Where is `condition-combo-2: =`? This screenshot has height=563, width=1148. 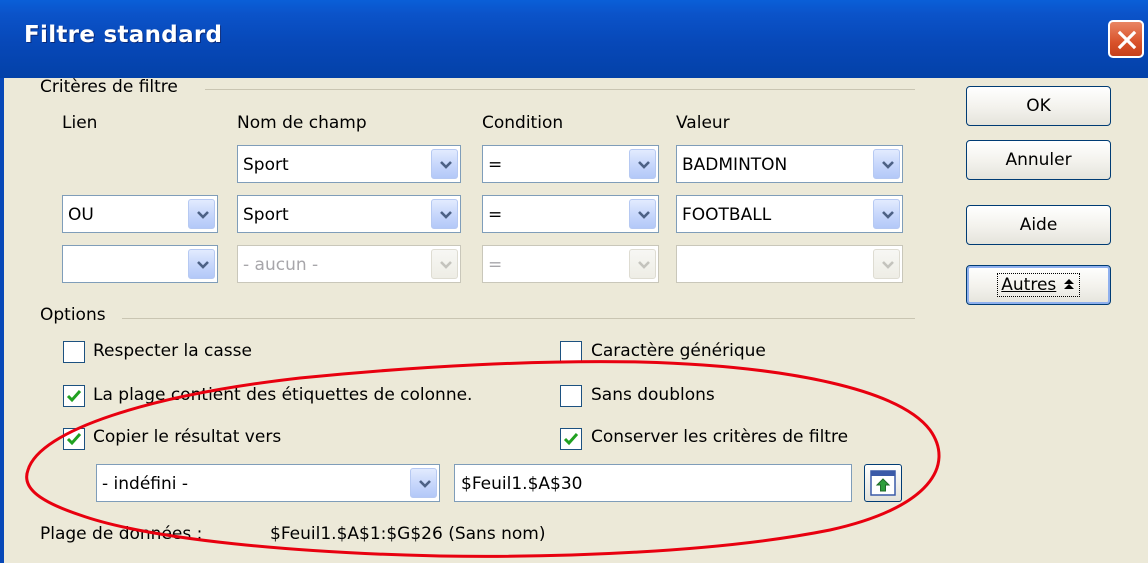
condition-combo-2: = is located at coordinates (570, 214).